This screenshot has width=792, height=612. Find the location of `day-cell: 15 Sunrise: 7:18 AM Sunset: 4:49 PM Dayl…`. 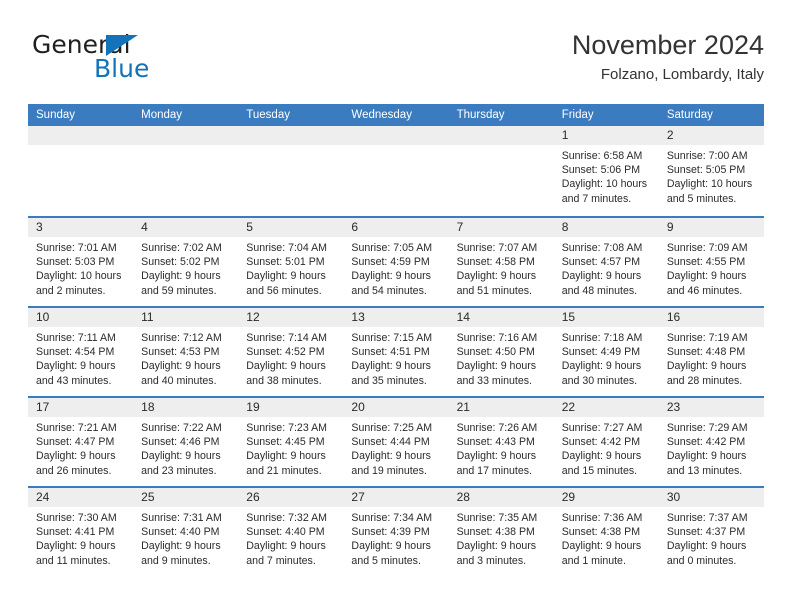

day-cell: 15 Sunrise: 7:18 AM Sunset: 4:49 PM Dayl… is located at coordinates (606, 352).